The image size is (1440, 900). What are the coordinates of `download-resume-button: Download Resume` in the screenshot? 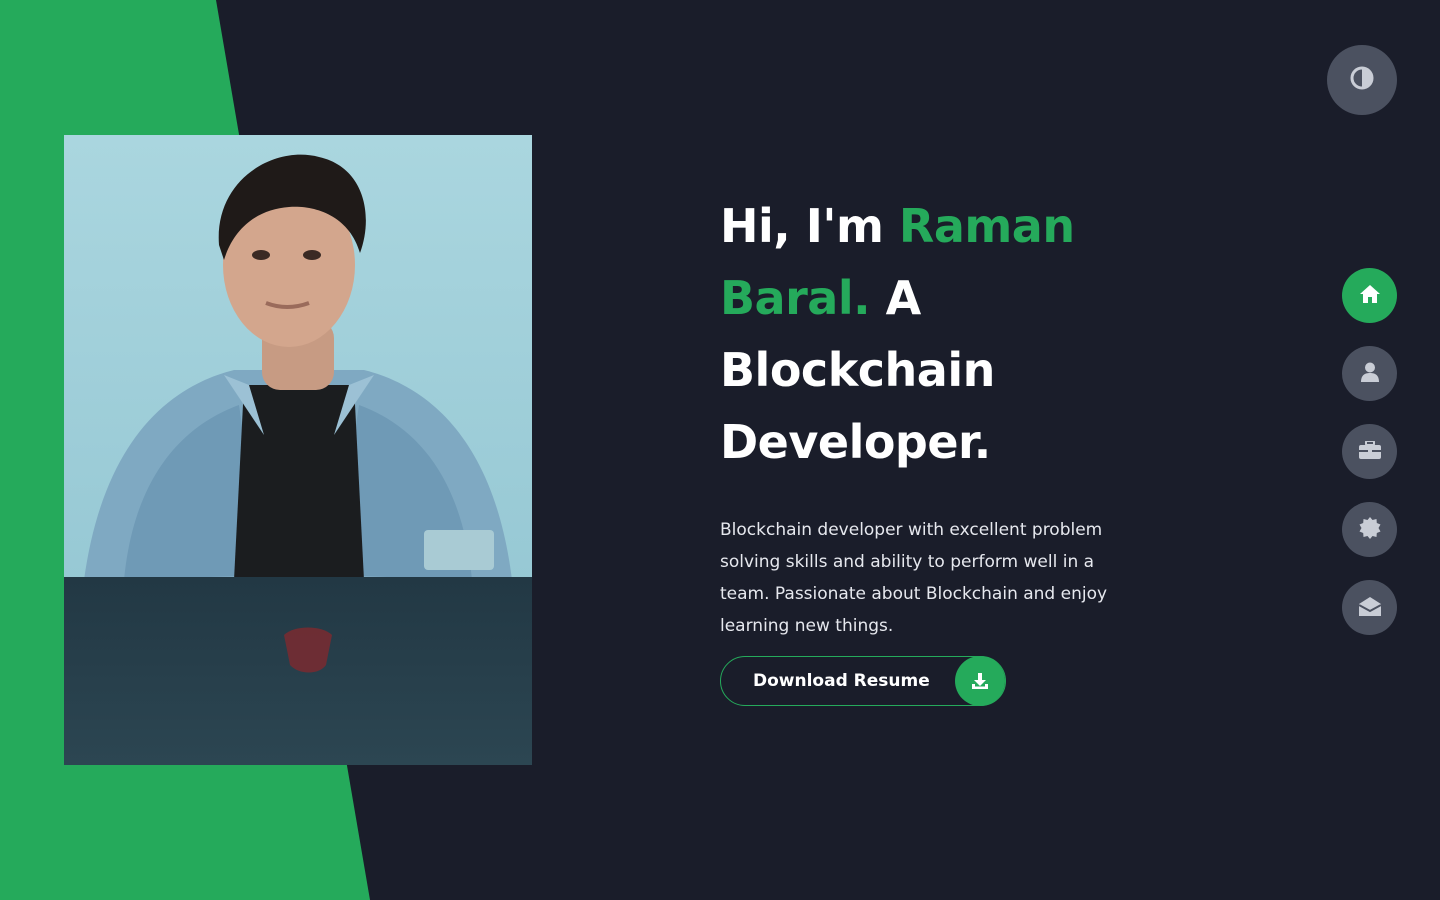 It's located at (863, 681).